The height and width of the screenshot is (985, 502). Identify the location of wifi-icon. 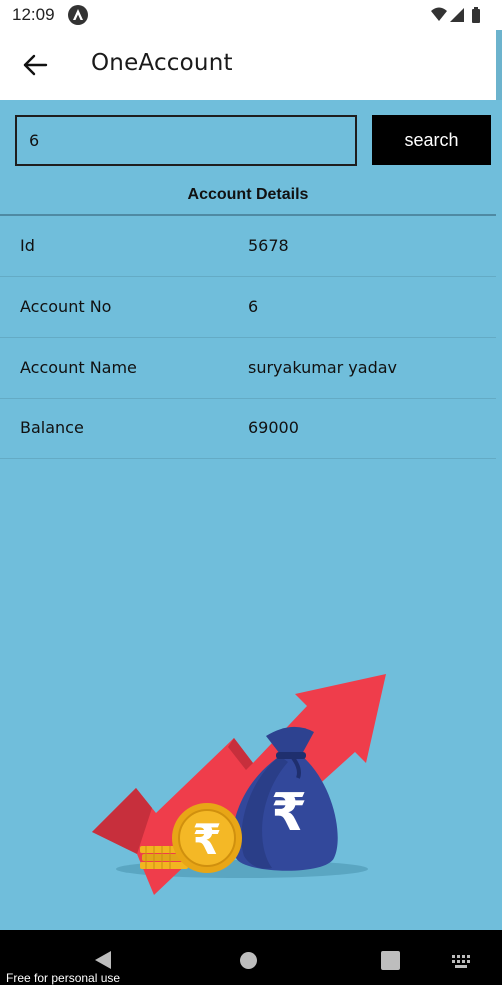
(439, 14).